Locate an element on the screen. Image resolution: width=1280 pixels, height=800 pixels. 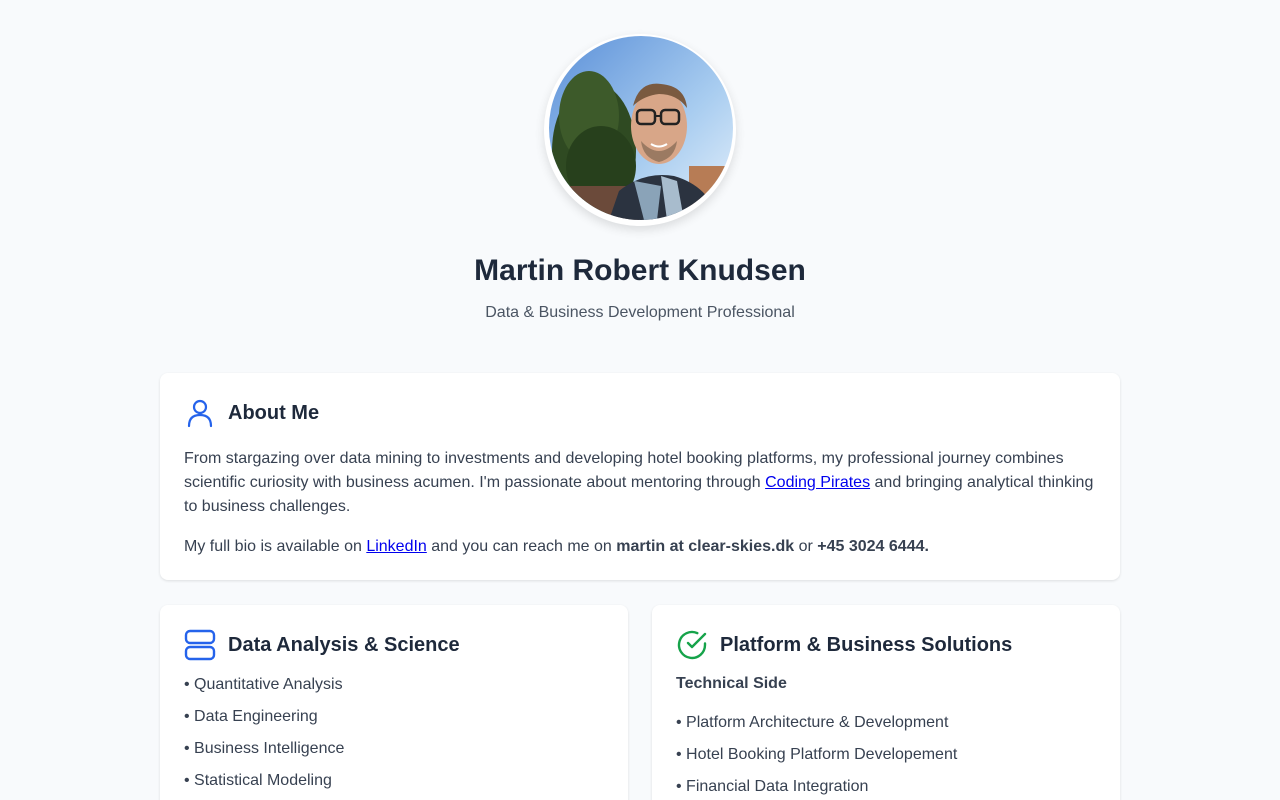
database-icon is located at coordinates (200, 645).